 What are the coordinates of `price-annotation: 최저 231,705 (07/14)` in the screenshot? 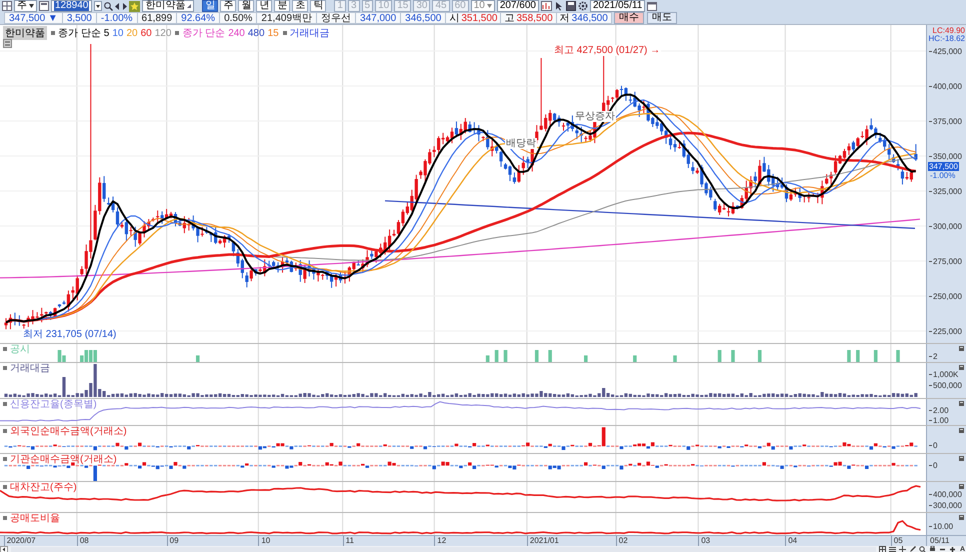 It's located at (70, 334).